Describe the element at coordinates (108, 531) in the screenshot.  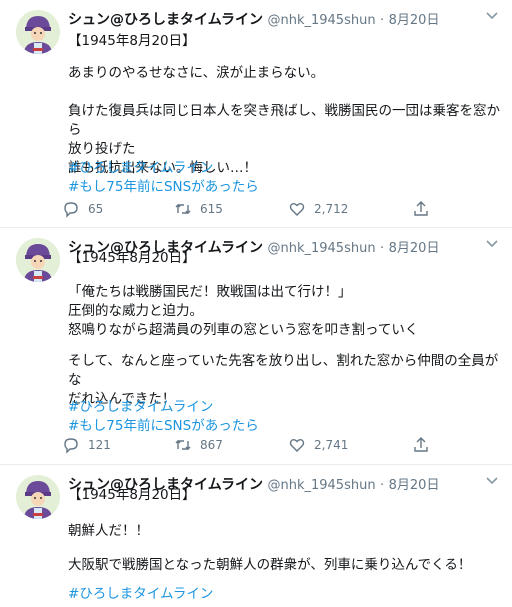
I see `tweet-paragraph: 朝鮮人だ！！` at that location.